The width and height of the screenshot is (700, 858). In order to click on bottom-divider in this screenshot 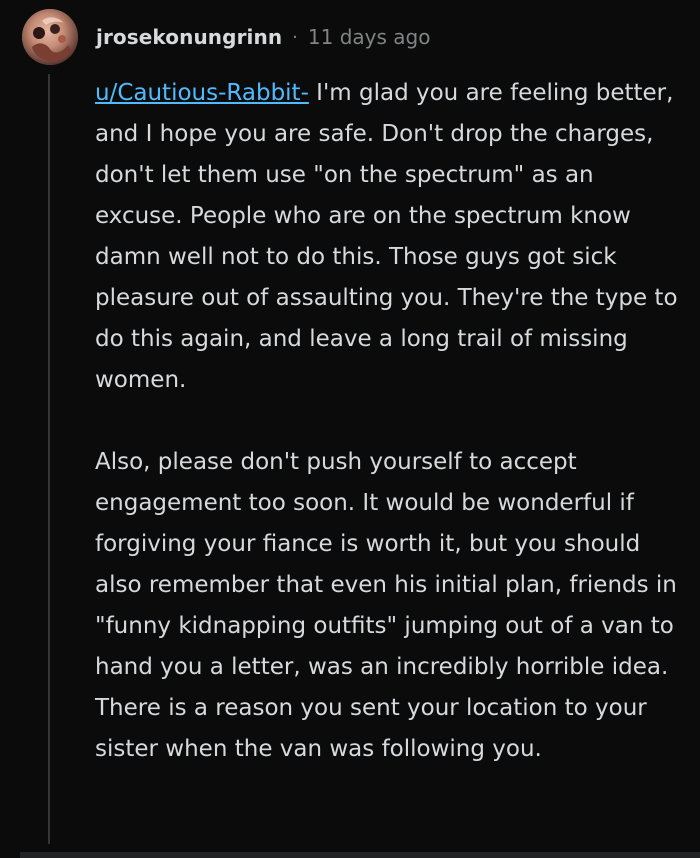, I will do `click(360, 855)`.